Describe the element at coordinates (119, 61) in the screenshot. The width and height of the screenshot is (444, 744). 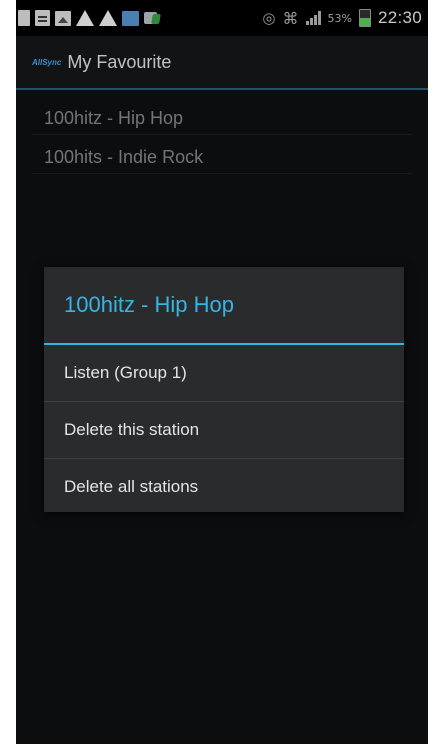
I see `page-title: My Favourite` at that location.